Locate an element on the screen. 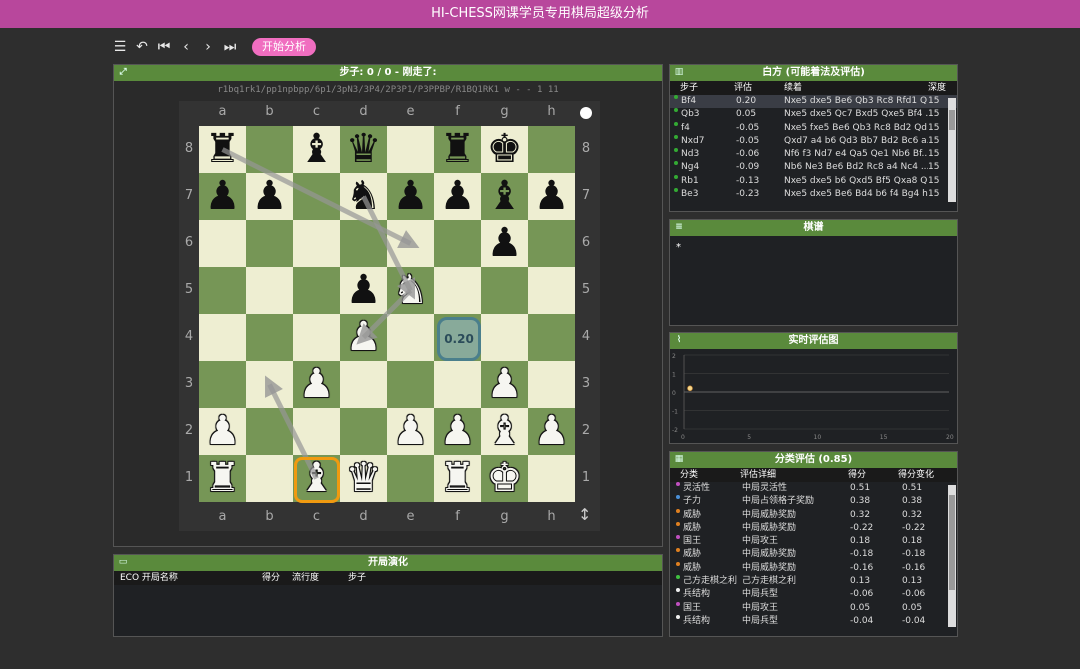 Image resolution: width=1080 pixels, height=669 pixels. piece-e2: ♟ is located at coordinates (410, 431).